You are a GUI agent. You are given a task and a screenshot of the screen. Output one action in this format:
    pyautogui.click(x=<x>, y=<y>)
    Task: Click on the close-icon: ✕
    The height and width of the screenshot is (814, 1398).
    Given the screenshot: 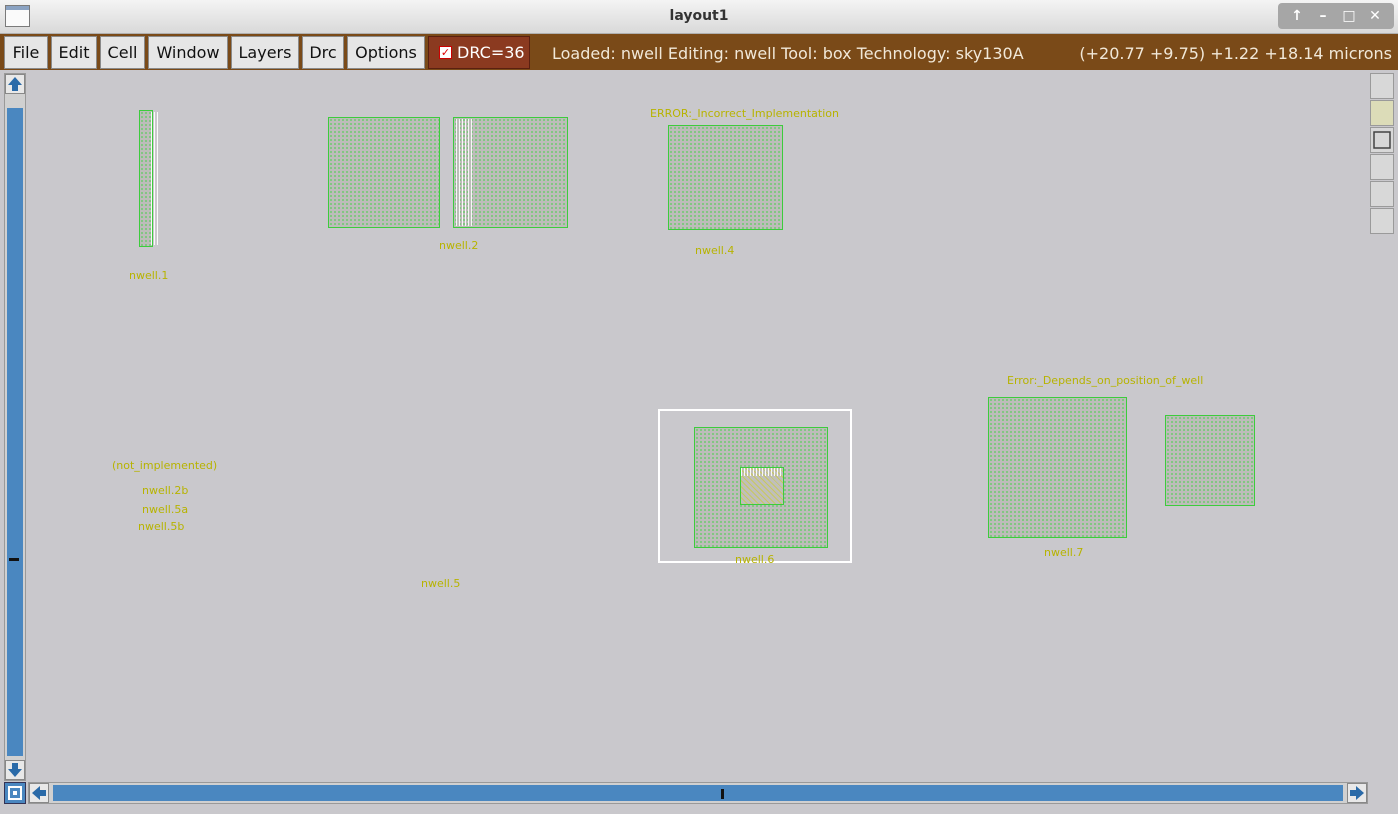 What is the action you would take?
    pyautogui.click(x=1375, y=16)
    